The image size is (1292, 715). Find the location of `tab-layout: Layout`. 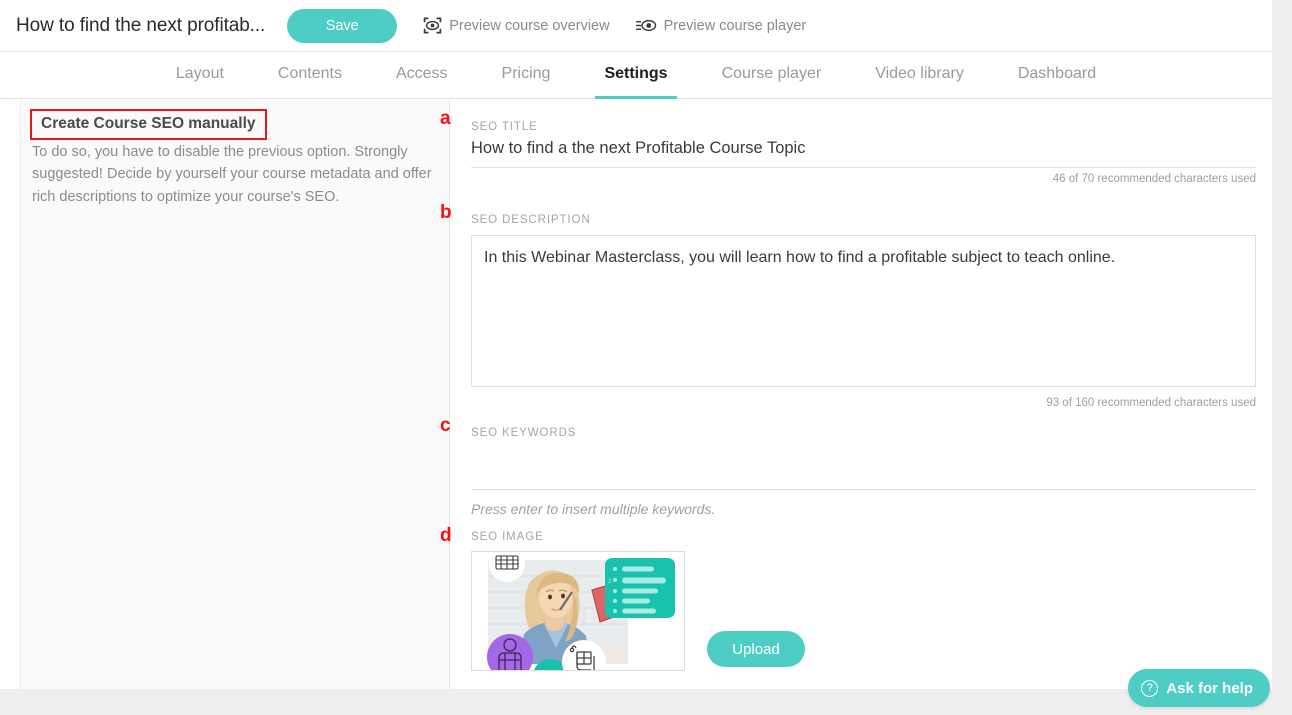

tab-layout: Layout is located at coordinates (200, 75).